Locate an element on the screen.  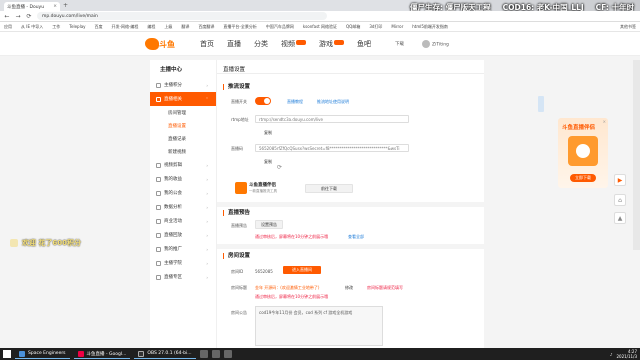
new-tab-button: + is located at coordinates (65, 5).